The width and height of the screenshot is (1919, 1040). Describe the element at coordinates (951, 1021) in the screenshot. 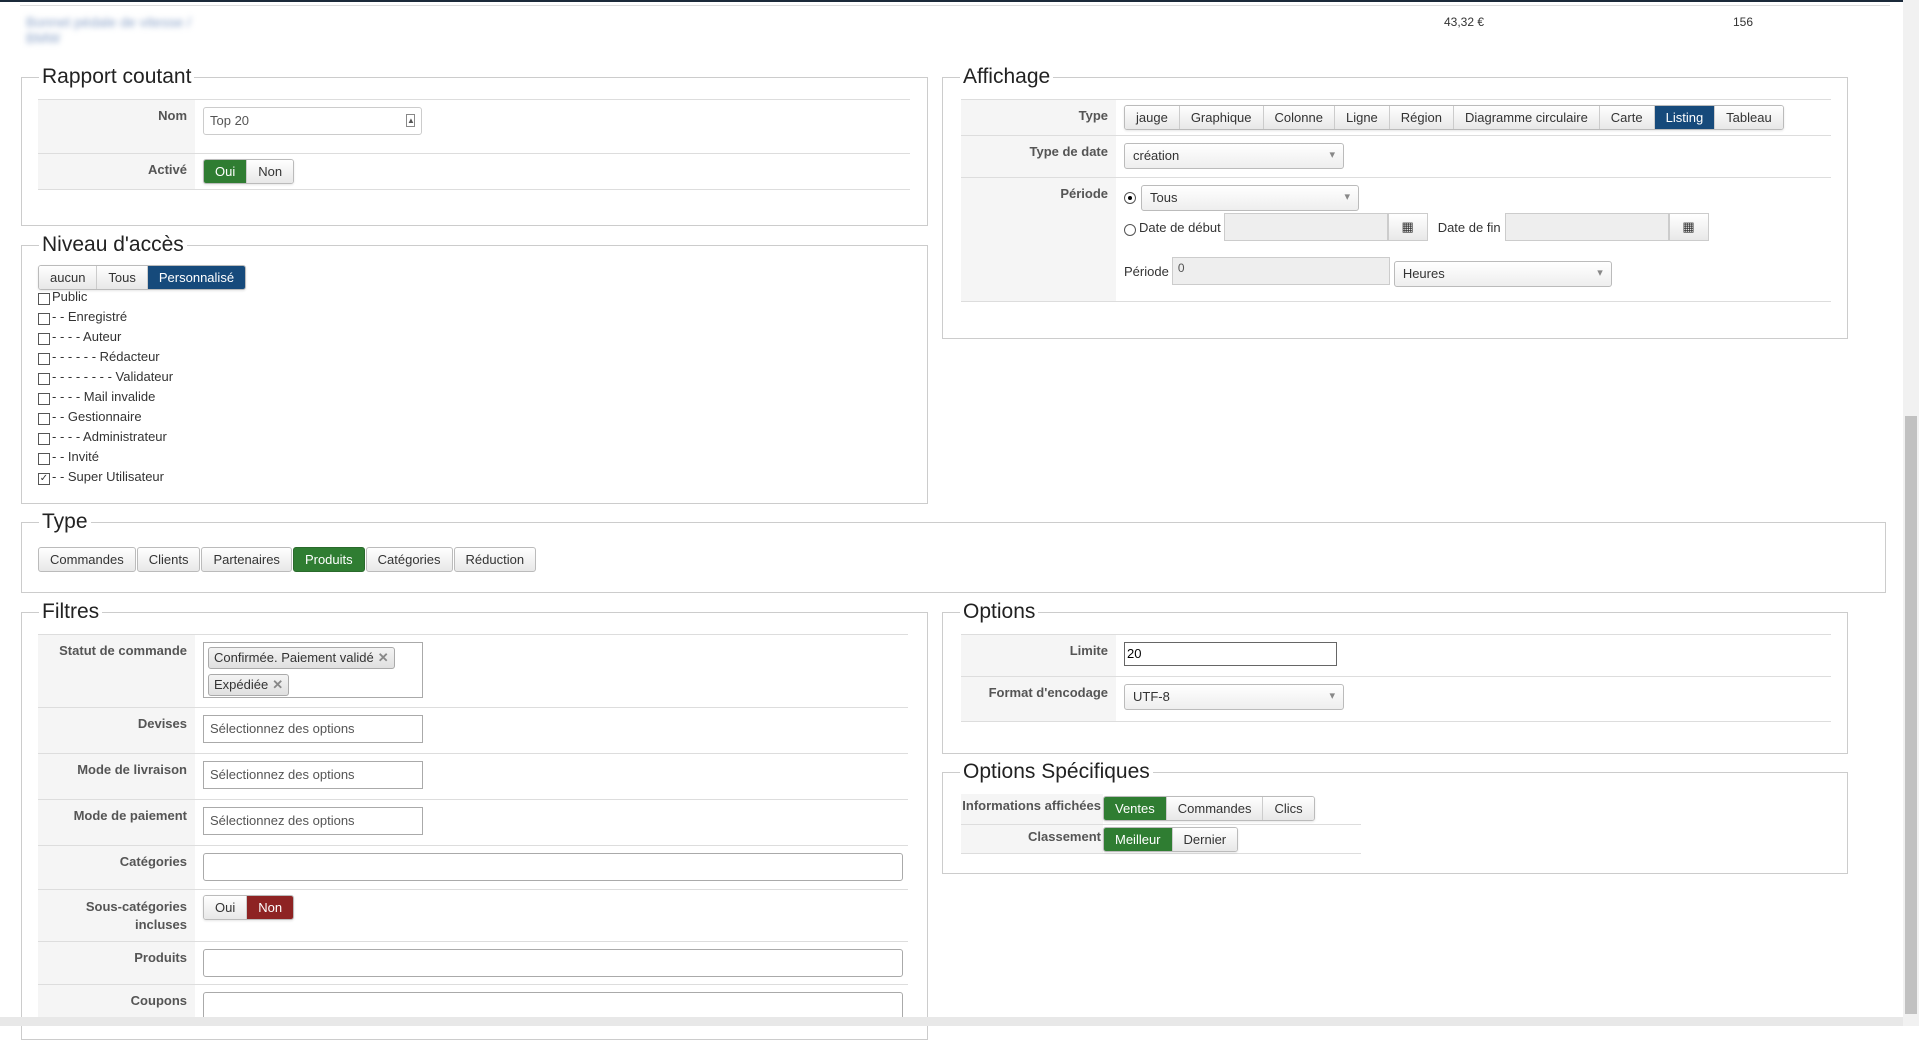

I see `horizontal-scrollbar` at that location.